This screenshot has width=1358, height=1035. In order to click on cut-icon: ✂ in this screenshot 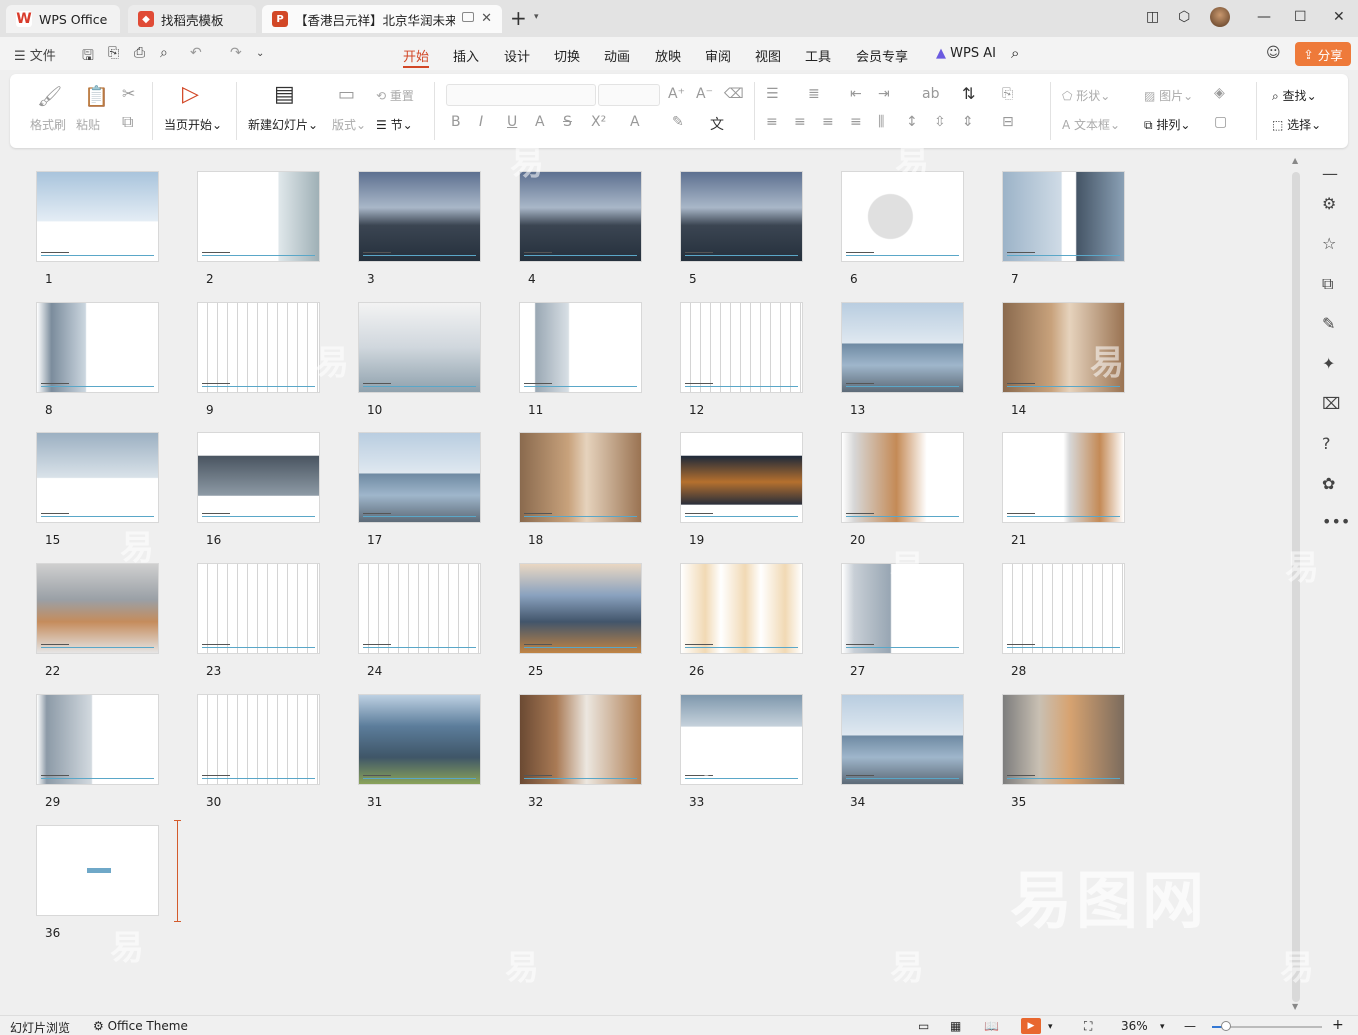, I will do `click(128, 93)`.